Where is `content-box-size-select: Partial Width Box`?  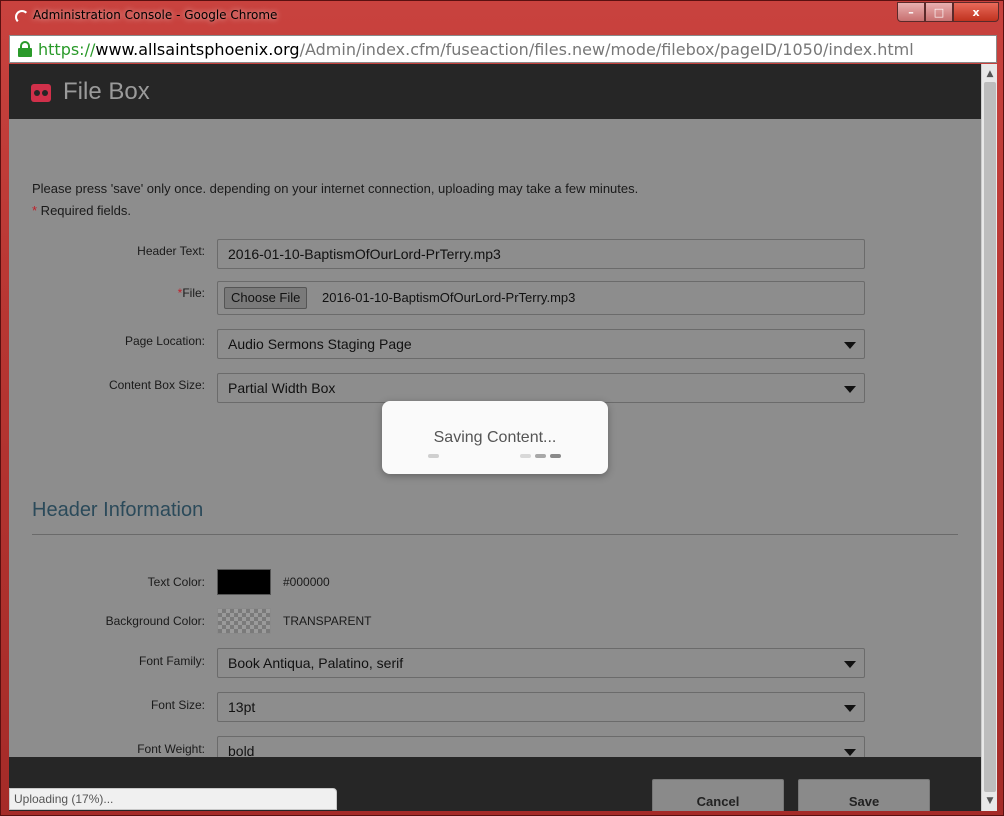
content-box-size-select: Partial Width Box is located at coordinates (541, 388).